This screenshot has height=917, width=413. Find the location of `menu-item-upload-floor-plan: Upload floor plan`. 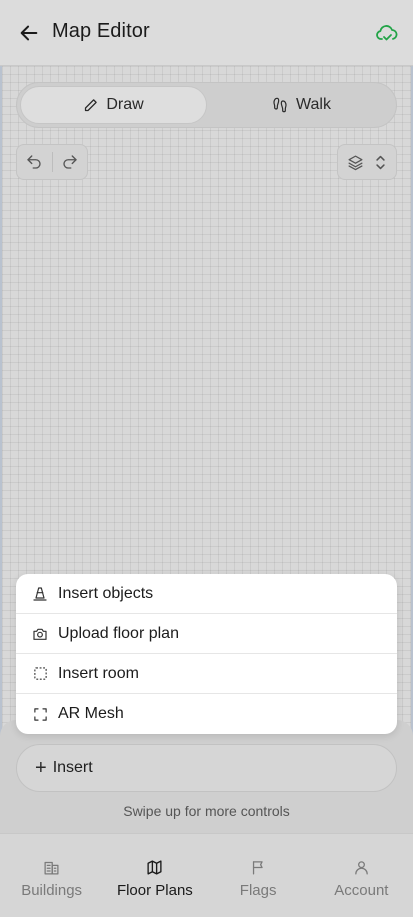

menu-item-upload-floor-plan: Upload floor plan is located at coordinates (206, 634).